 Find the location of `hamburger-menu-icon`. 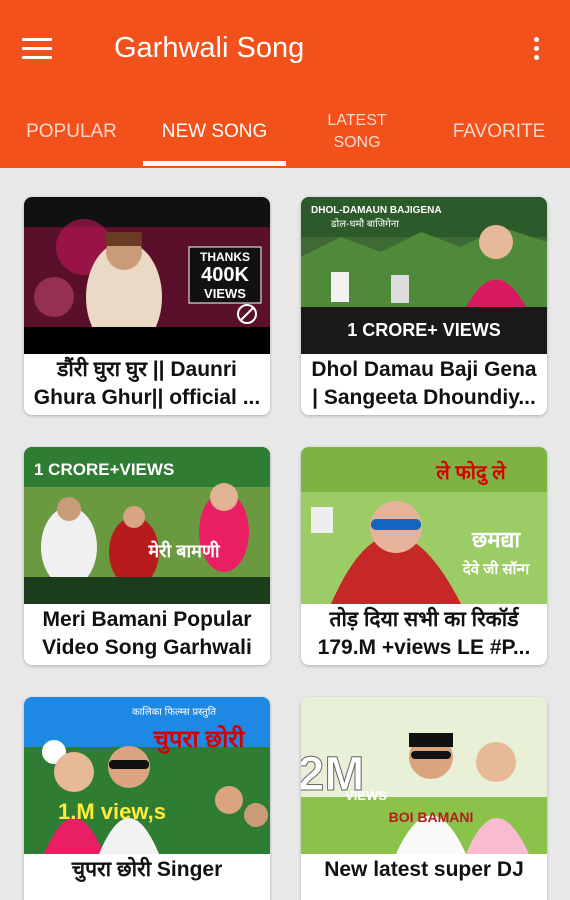

hamburger-menu-icon is located at coordinates (45, 48).